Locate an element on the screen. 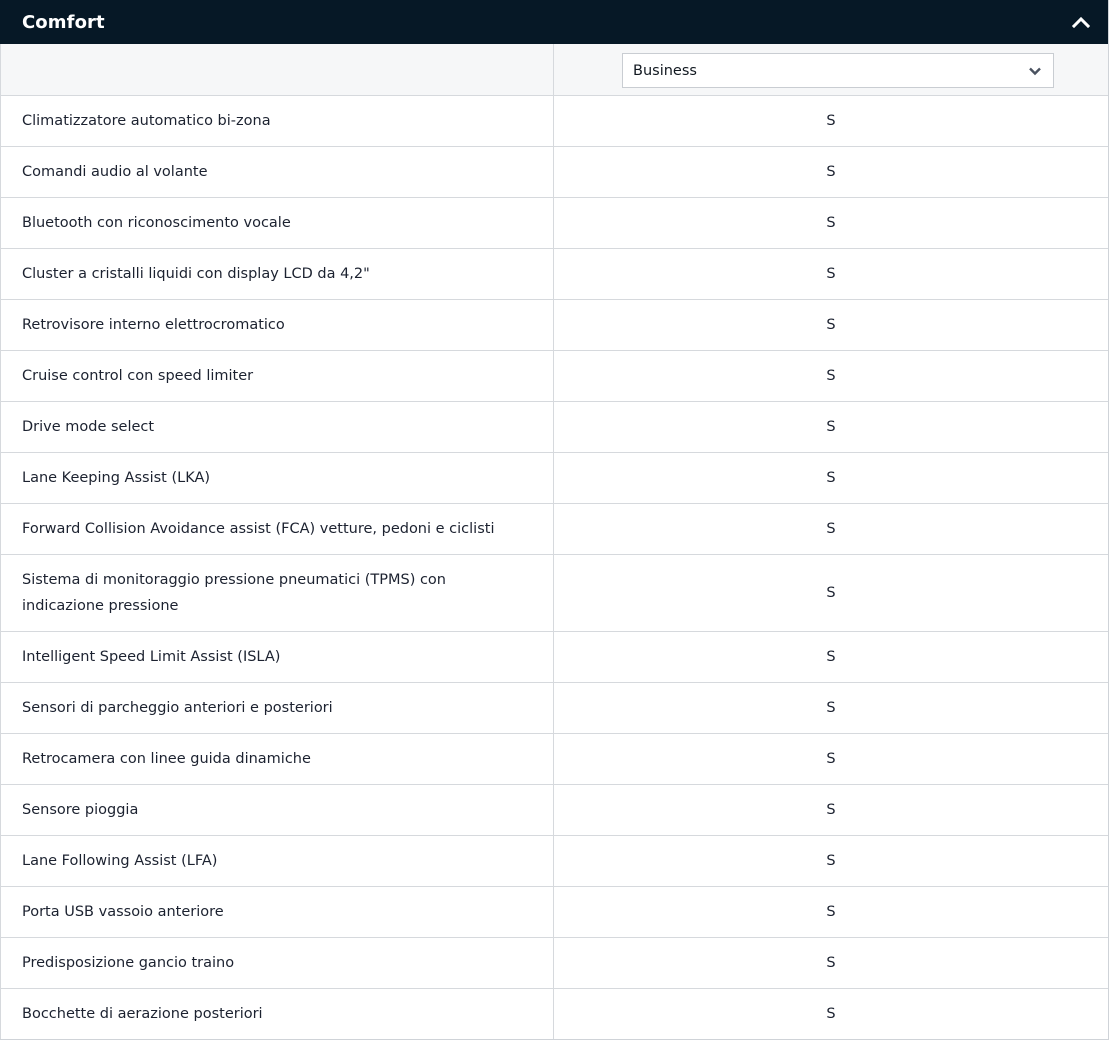 The width and height of the screenshot is (1111, 1040). feature-name: Retrocamera con linee guida dinamiche is located at coordinates (277, 759).